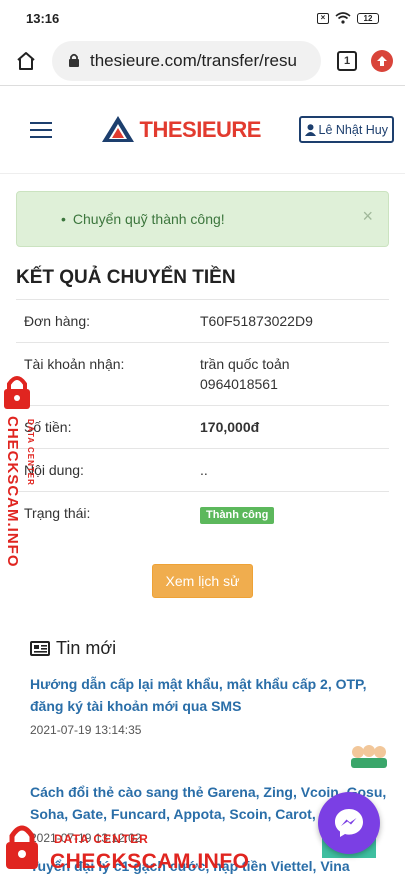  I want to click on menu-button, so click(41, 129).